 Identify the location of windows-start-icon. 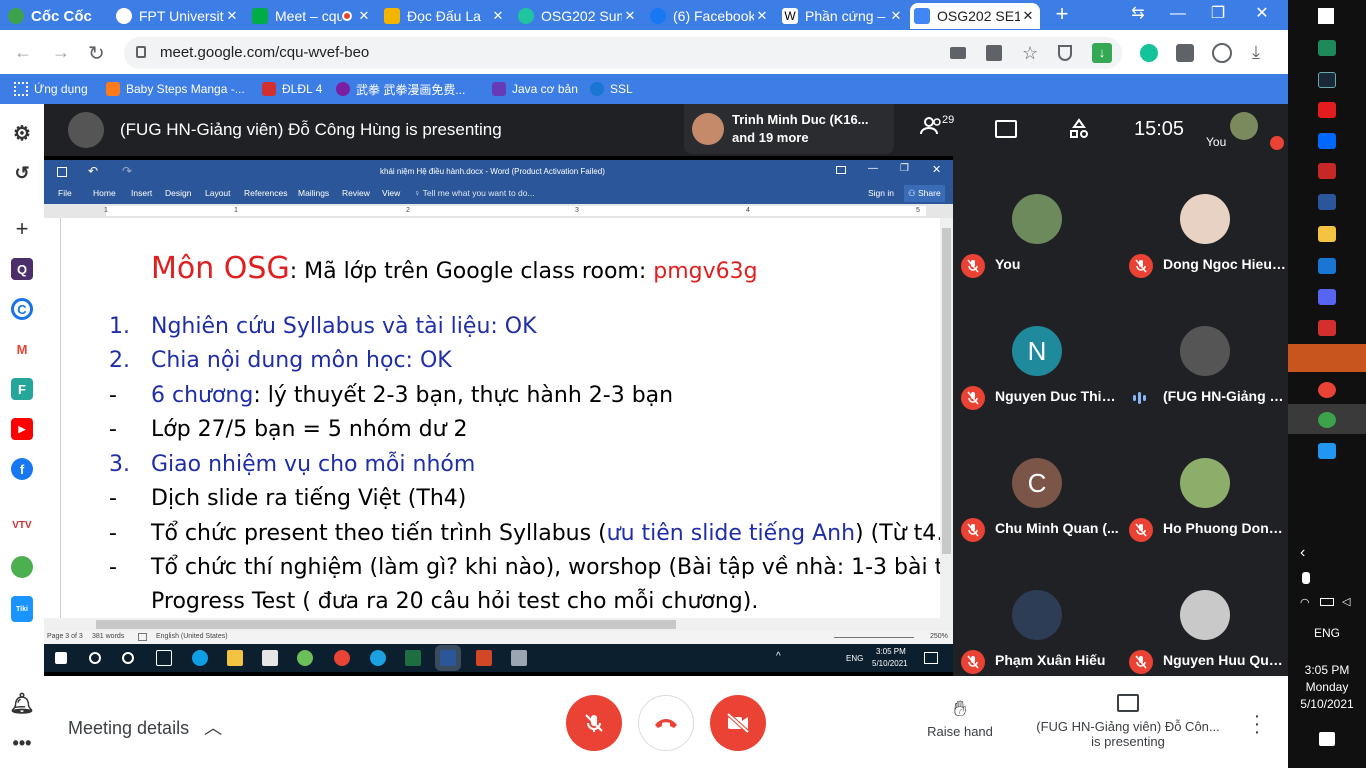
(1326, 16).